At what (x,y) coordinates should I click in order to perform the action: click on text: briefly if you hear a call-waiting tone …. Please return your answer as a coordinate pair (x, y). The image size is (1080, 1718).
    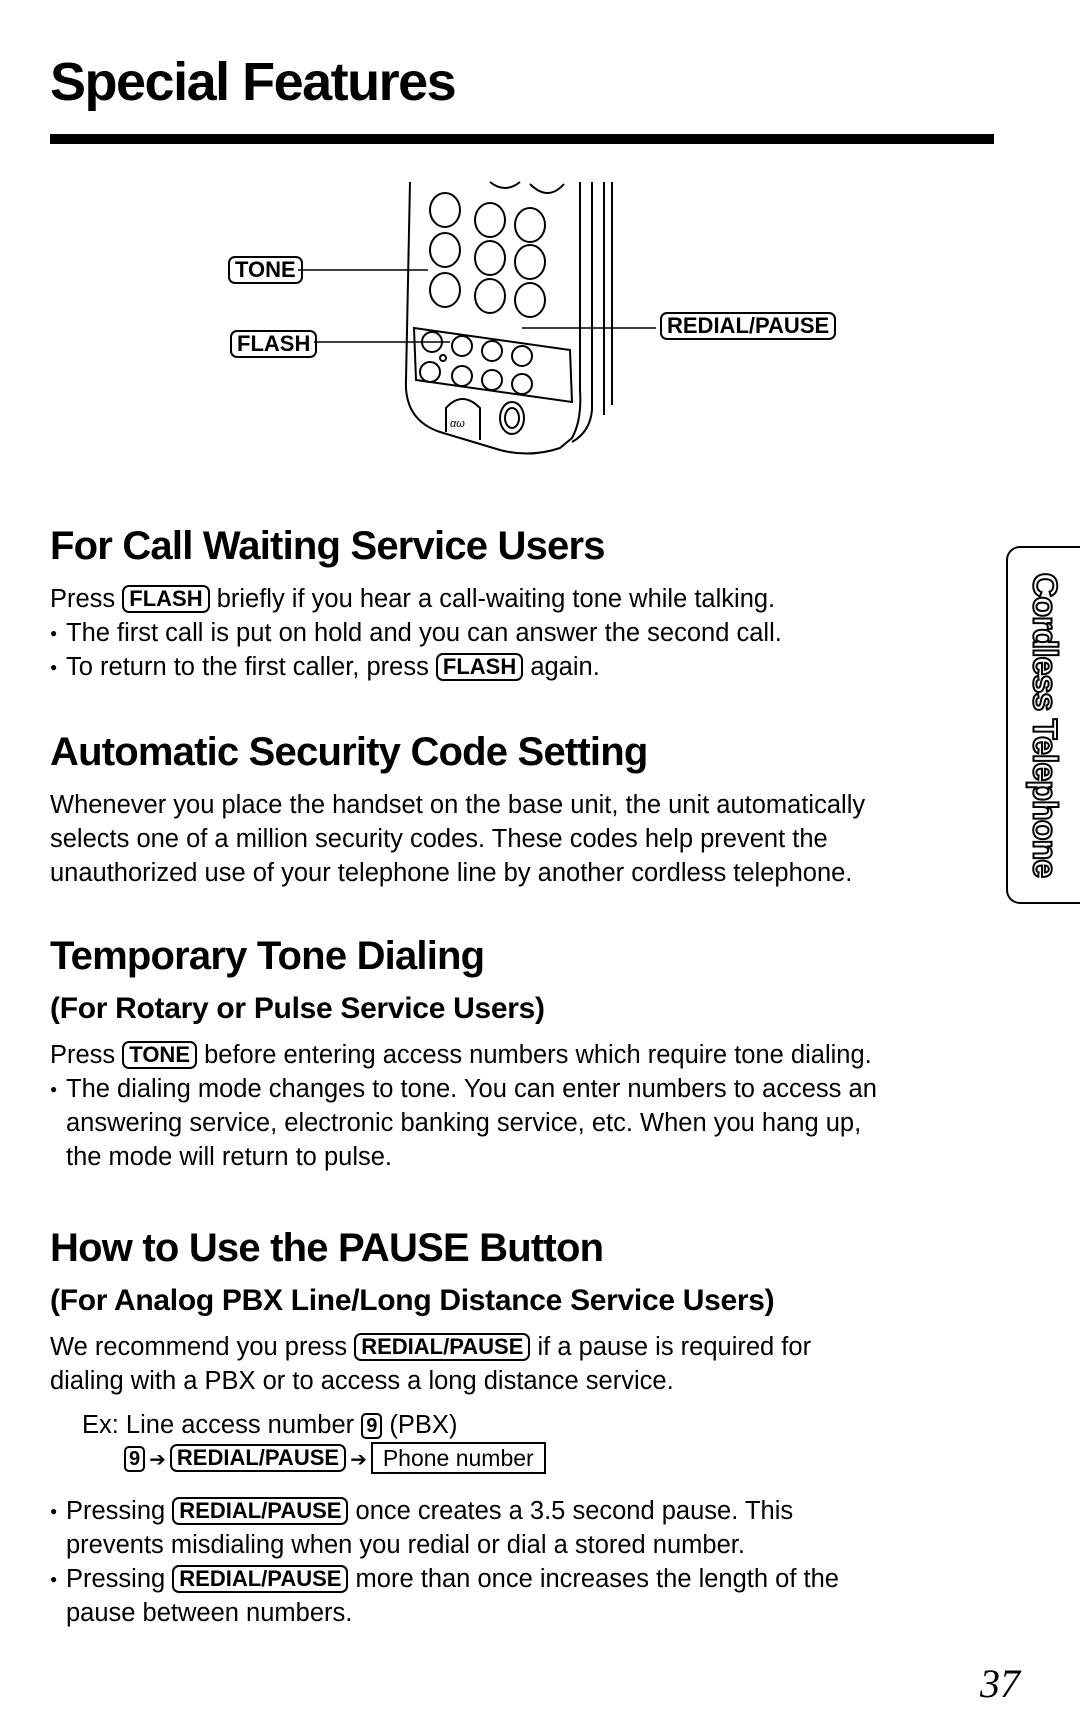
    Looking at the image, I should click on (492, 599).